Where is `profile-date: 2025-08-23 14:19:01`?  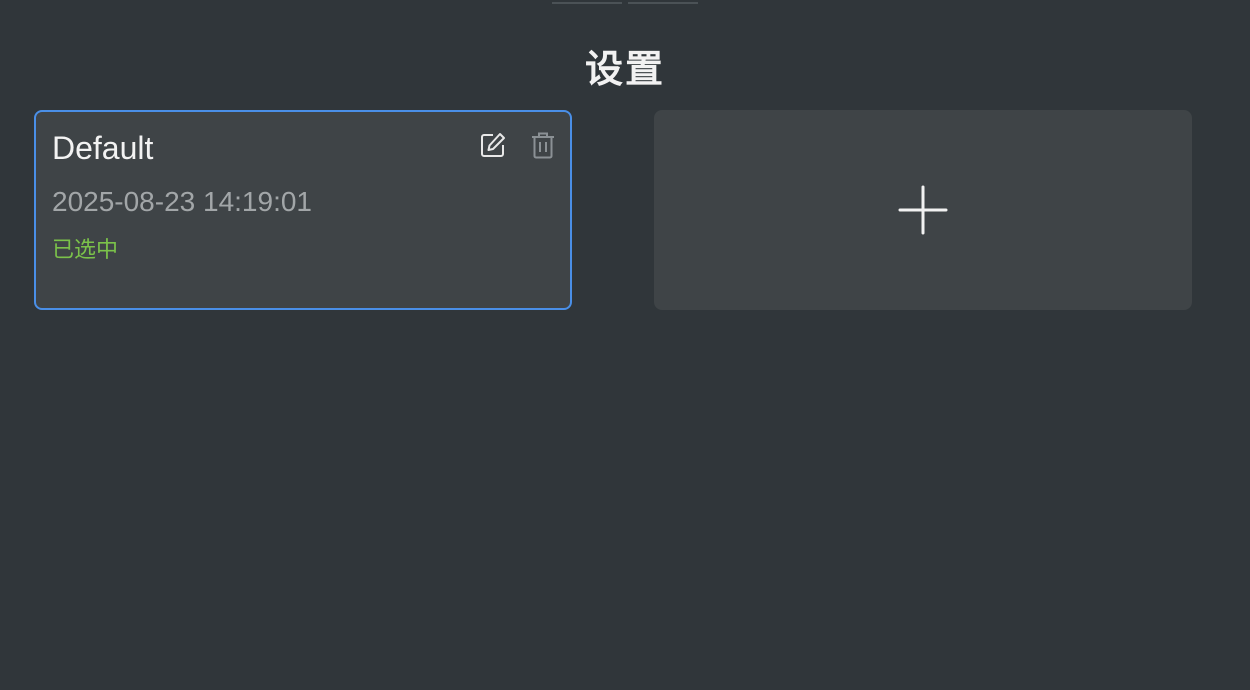
profile-date: 2025-08-23 14:19:01 is located at coordinates (182, 201).